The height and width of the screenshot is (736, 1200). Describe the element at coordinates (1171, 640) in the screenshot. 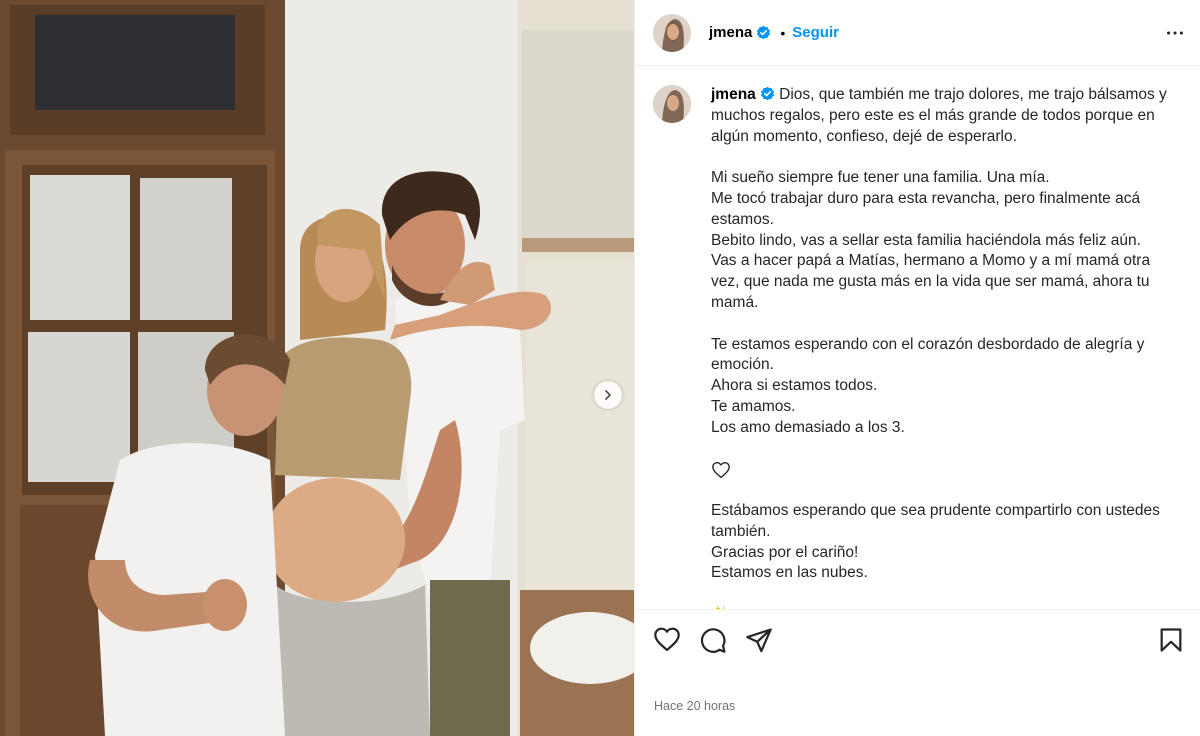

I see `bookmark-icon` at that location.